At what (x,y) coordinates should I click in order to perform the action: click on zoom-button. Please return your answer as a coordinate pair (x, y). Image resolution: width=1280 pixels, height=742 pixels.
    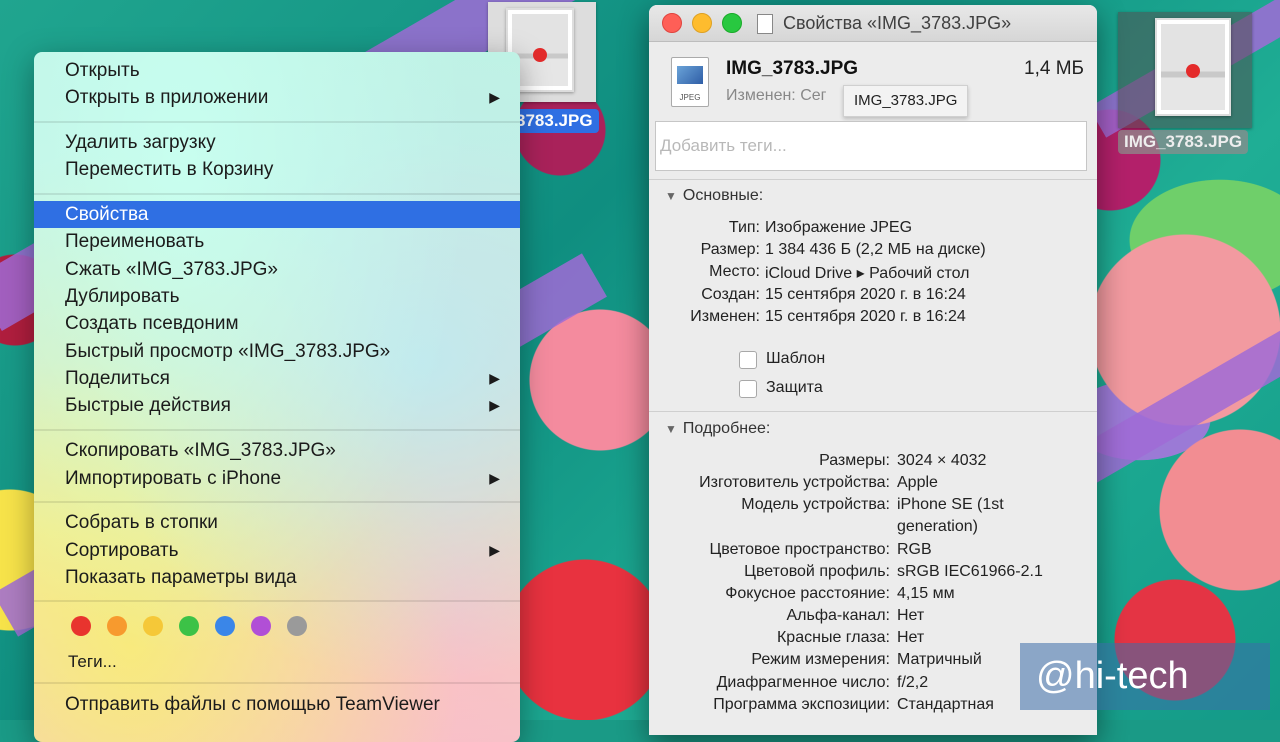
    Looking at the image, I should click on (732, 23).